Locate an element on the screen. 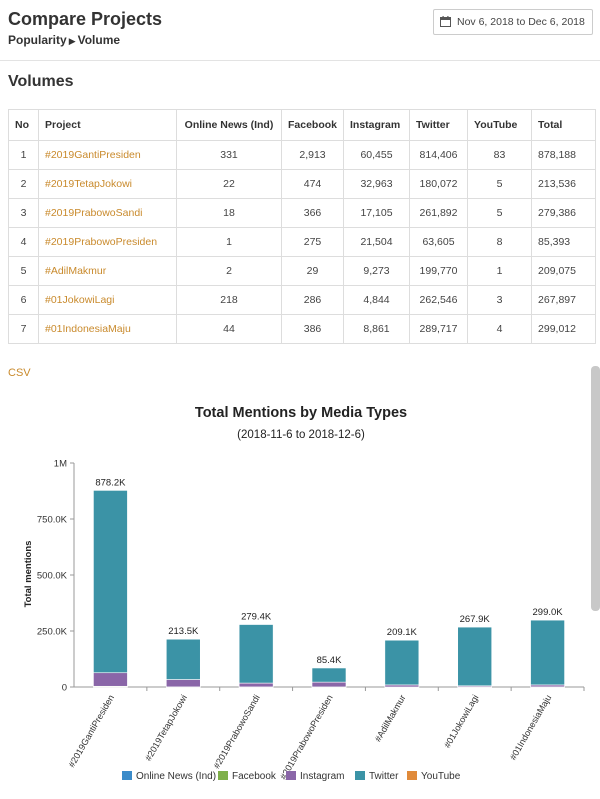  online-news-value: 22 is located at coordinates (229, 184).